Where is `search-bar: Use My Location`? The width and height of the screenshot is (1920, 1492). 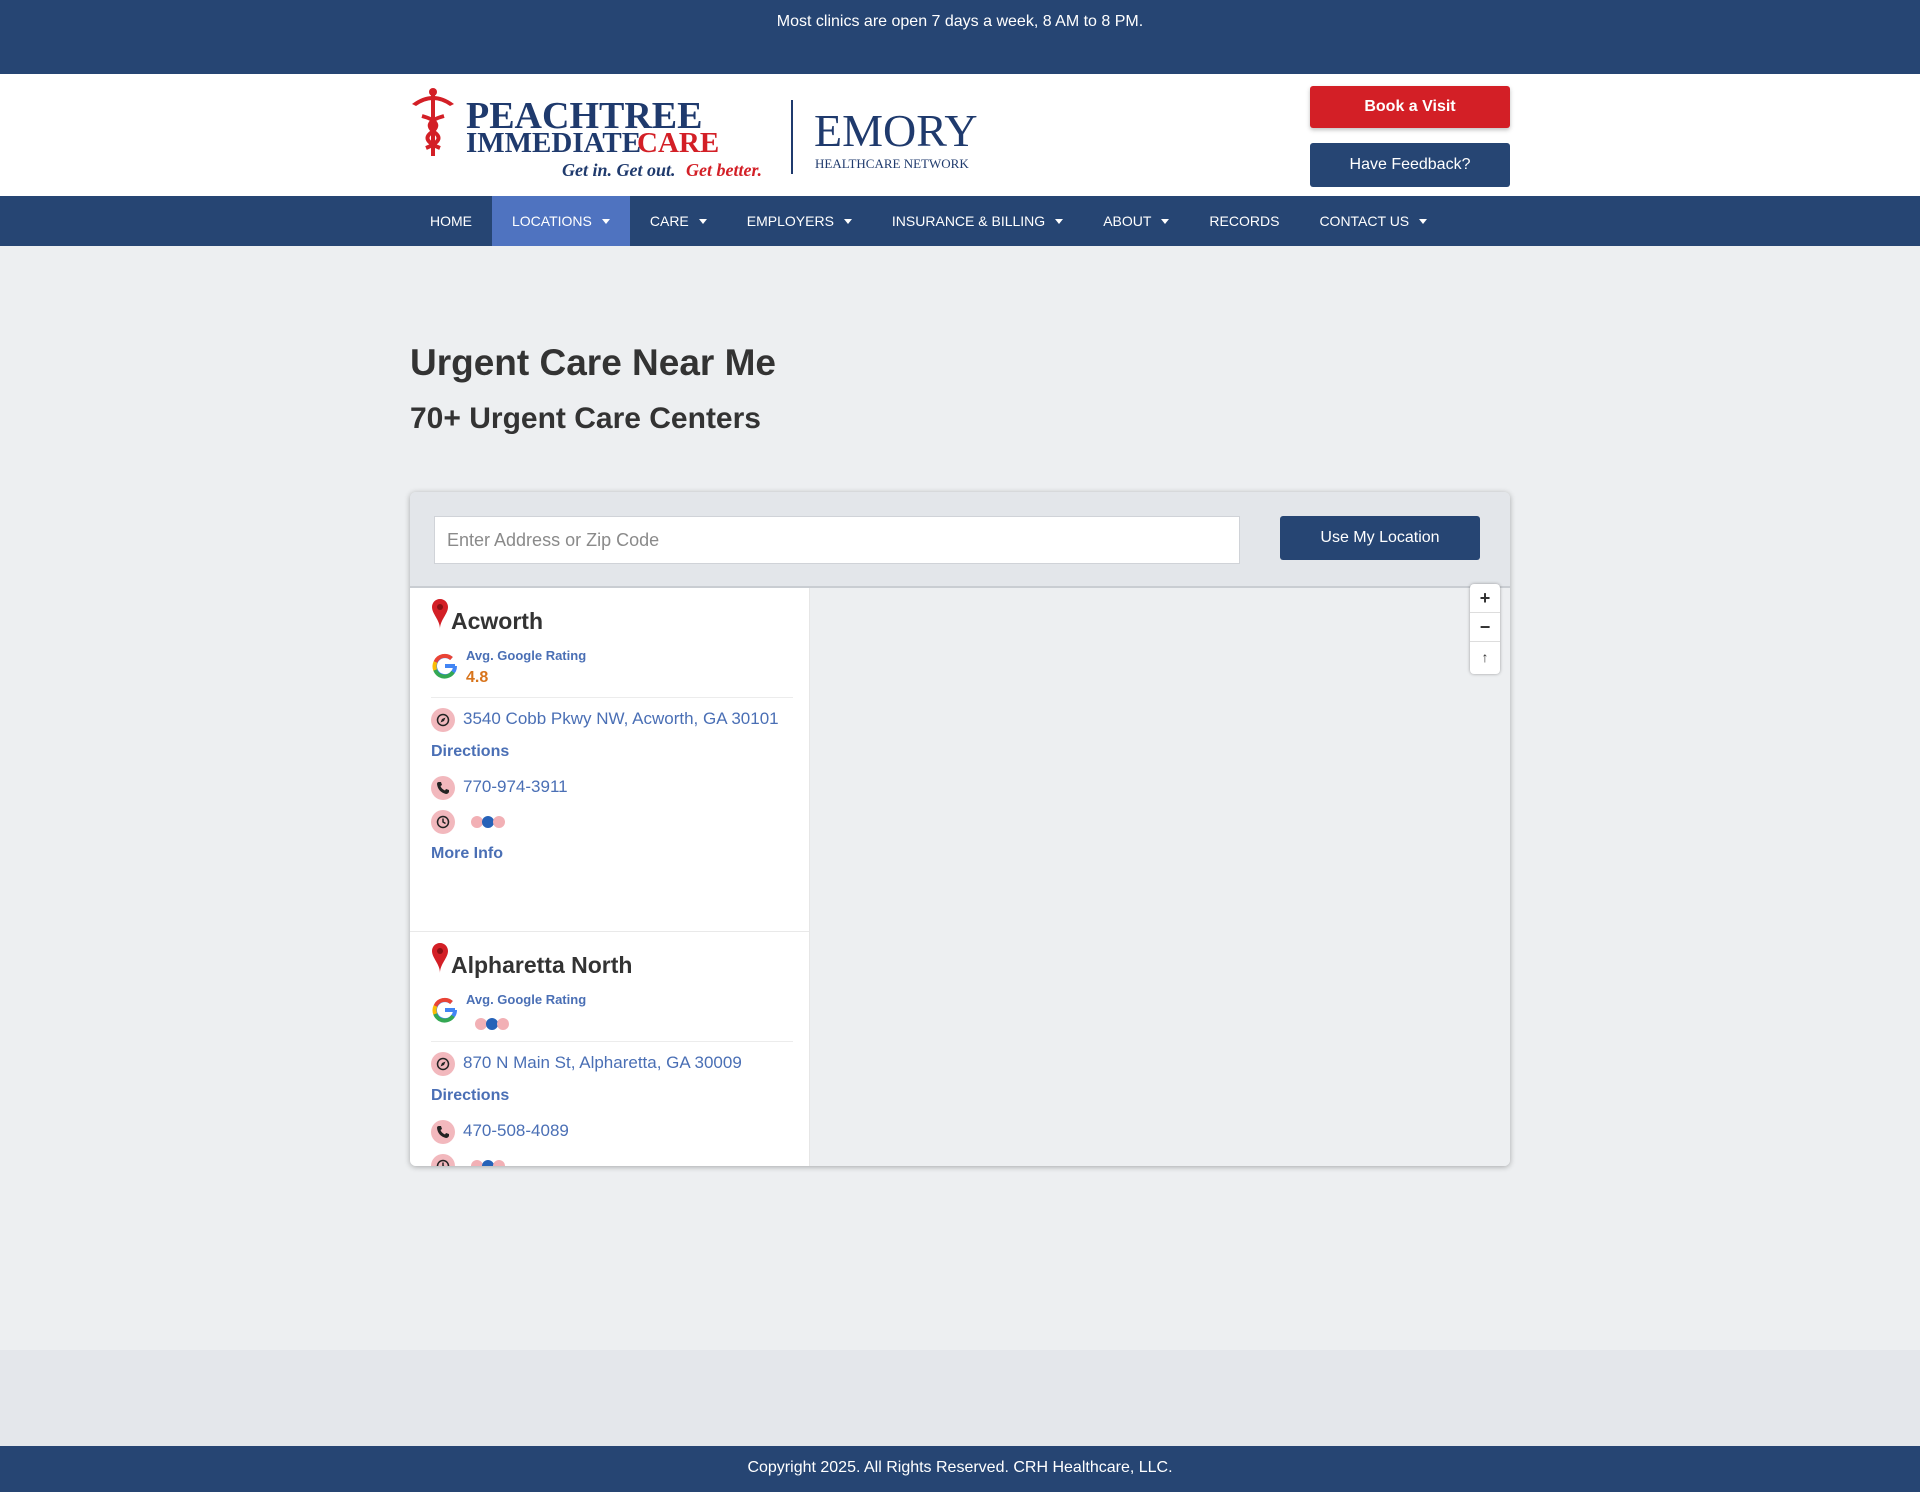 search-bar: Use My Location is located at coordinates (960, 540).